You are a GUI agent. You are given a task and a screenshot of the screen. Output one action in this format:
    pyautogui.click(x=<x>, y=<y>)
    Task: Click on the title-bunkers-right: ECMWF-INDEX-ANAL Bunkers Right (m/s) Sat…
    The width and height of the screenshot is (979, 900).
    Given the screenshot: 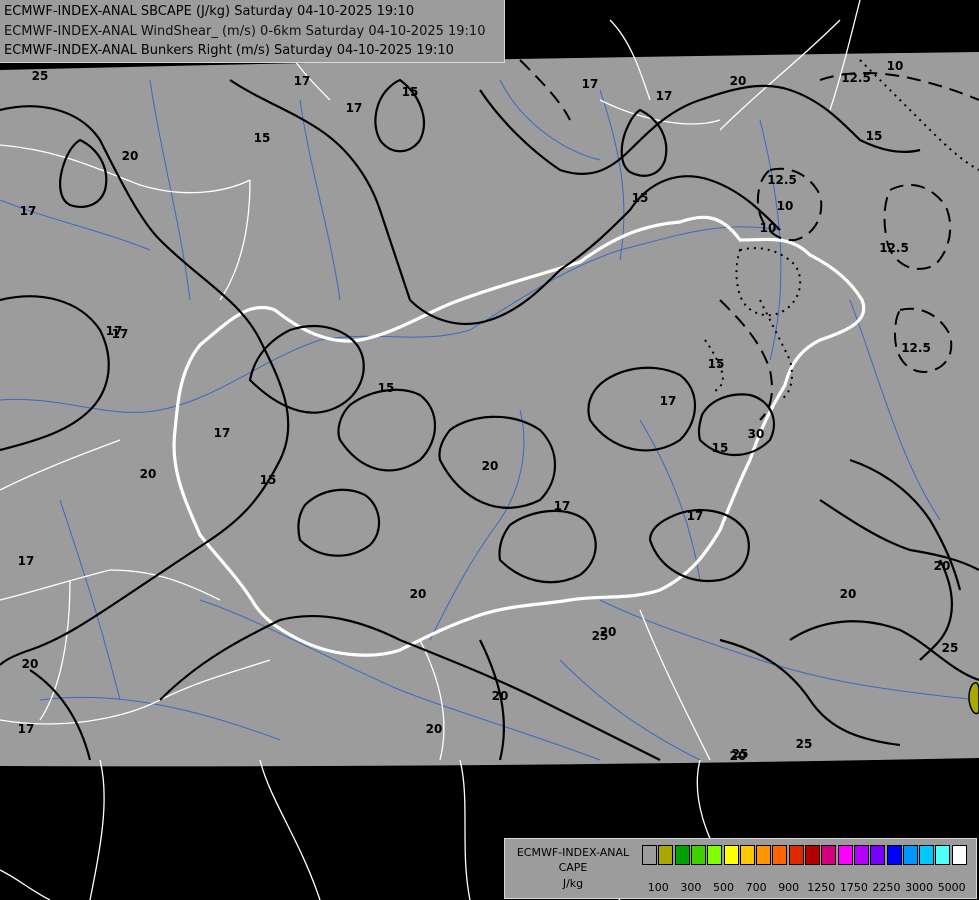 What is the action you would take?
    pyautogui.click(x=229, y=50)
    